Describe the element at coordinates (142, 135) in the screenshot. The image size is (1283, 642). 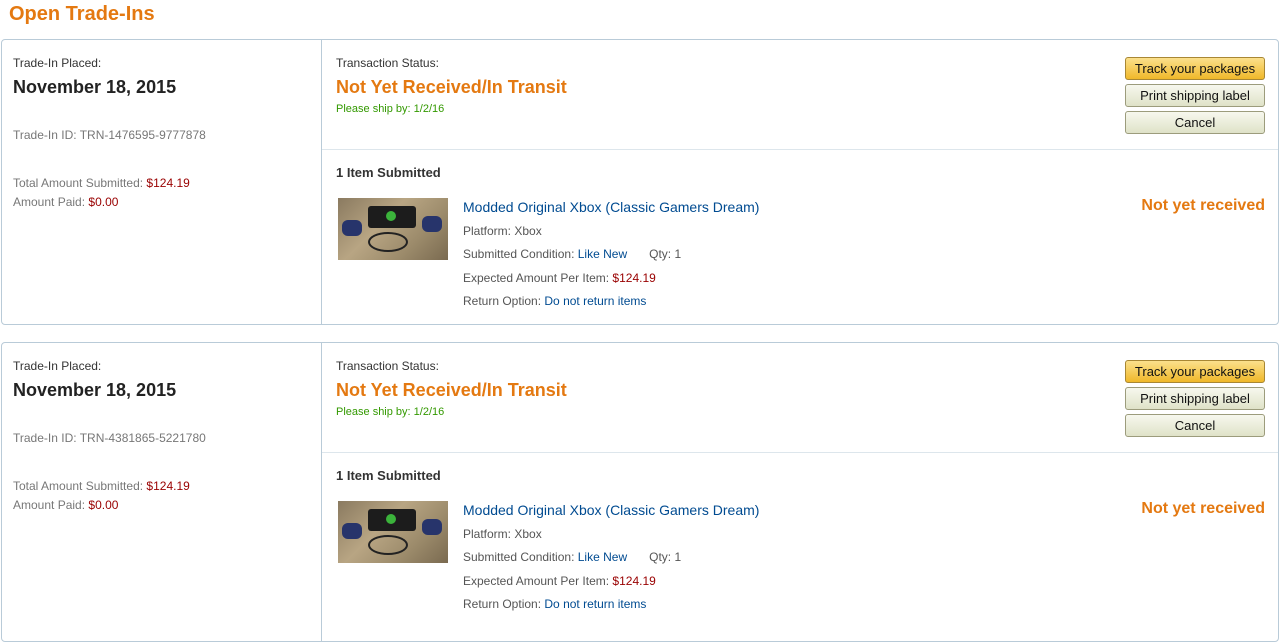
I see `tradein-id-value: TRN-1476595-9777878` at that location.